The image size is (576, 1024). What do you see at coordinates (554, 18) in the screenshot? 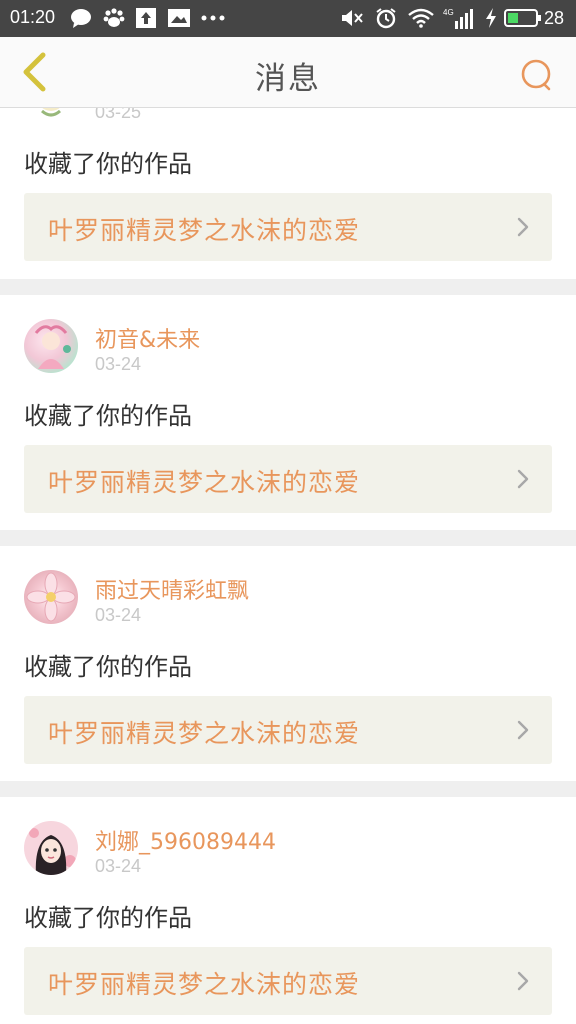
I see `battery-level: 28` at bounding box center [554, 18].